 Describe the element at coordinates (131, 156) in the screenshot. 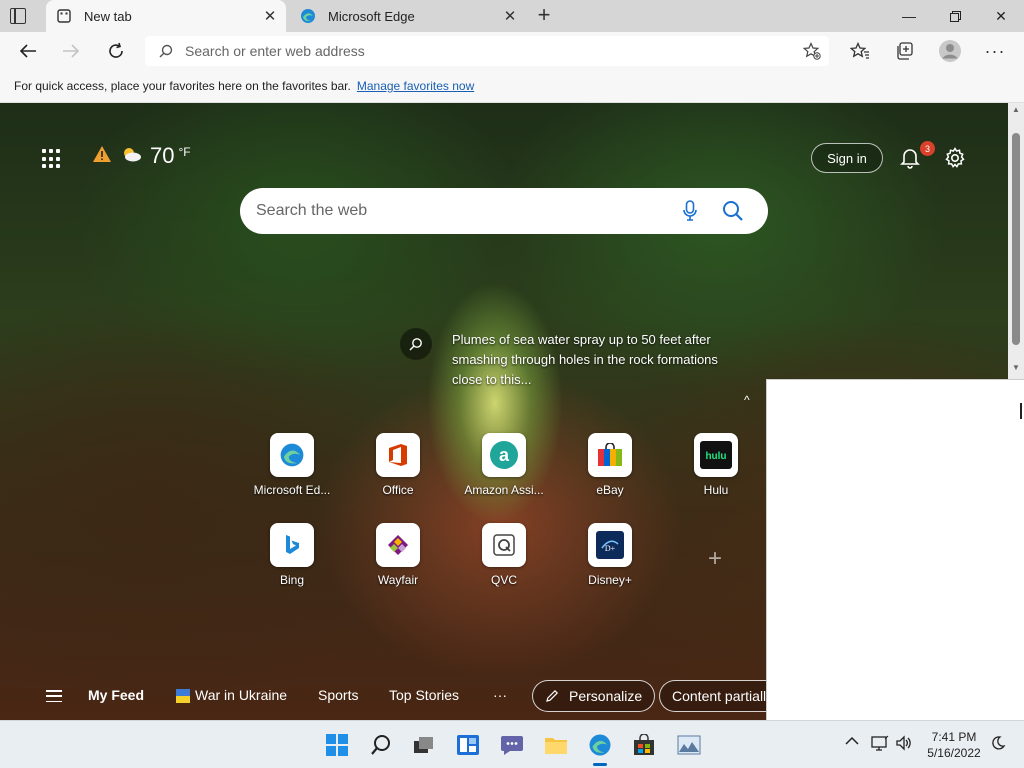

I see `partly-cloudy-icon` at that location.